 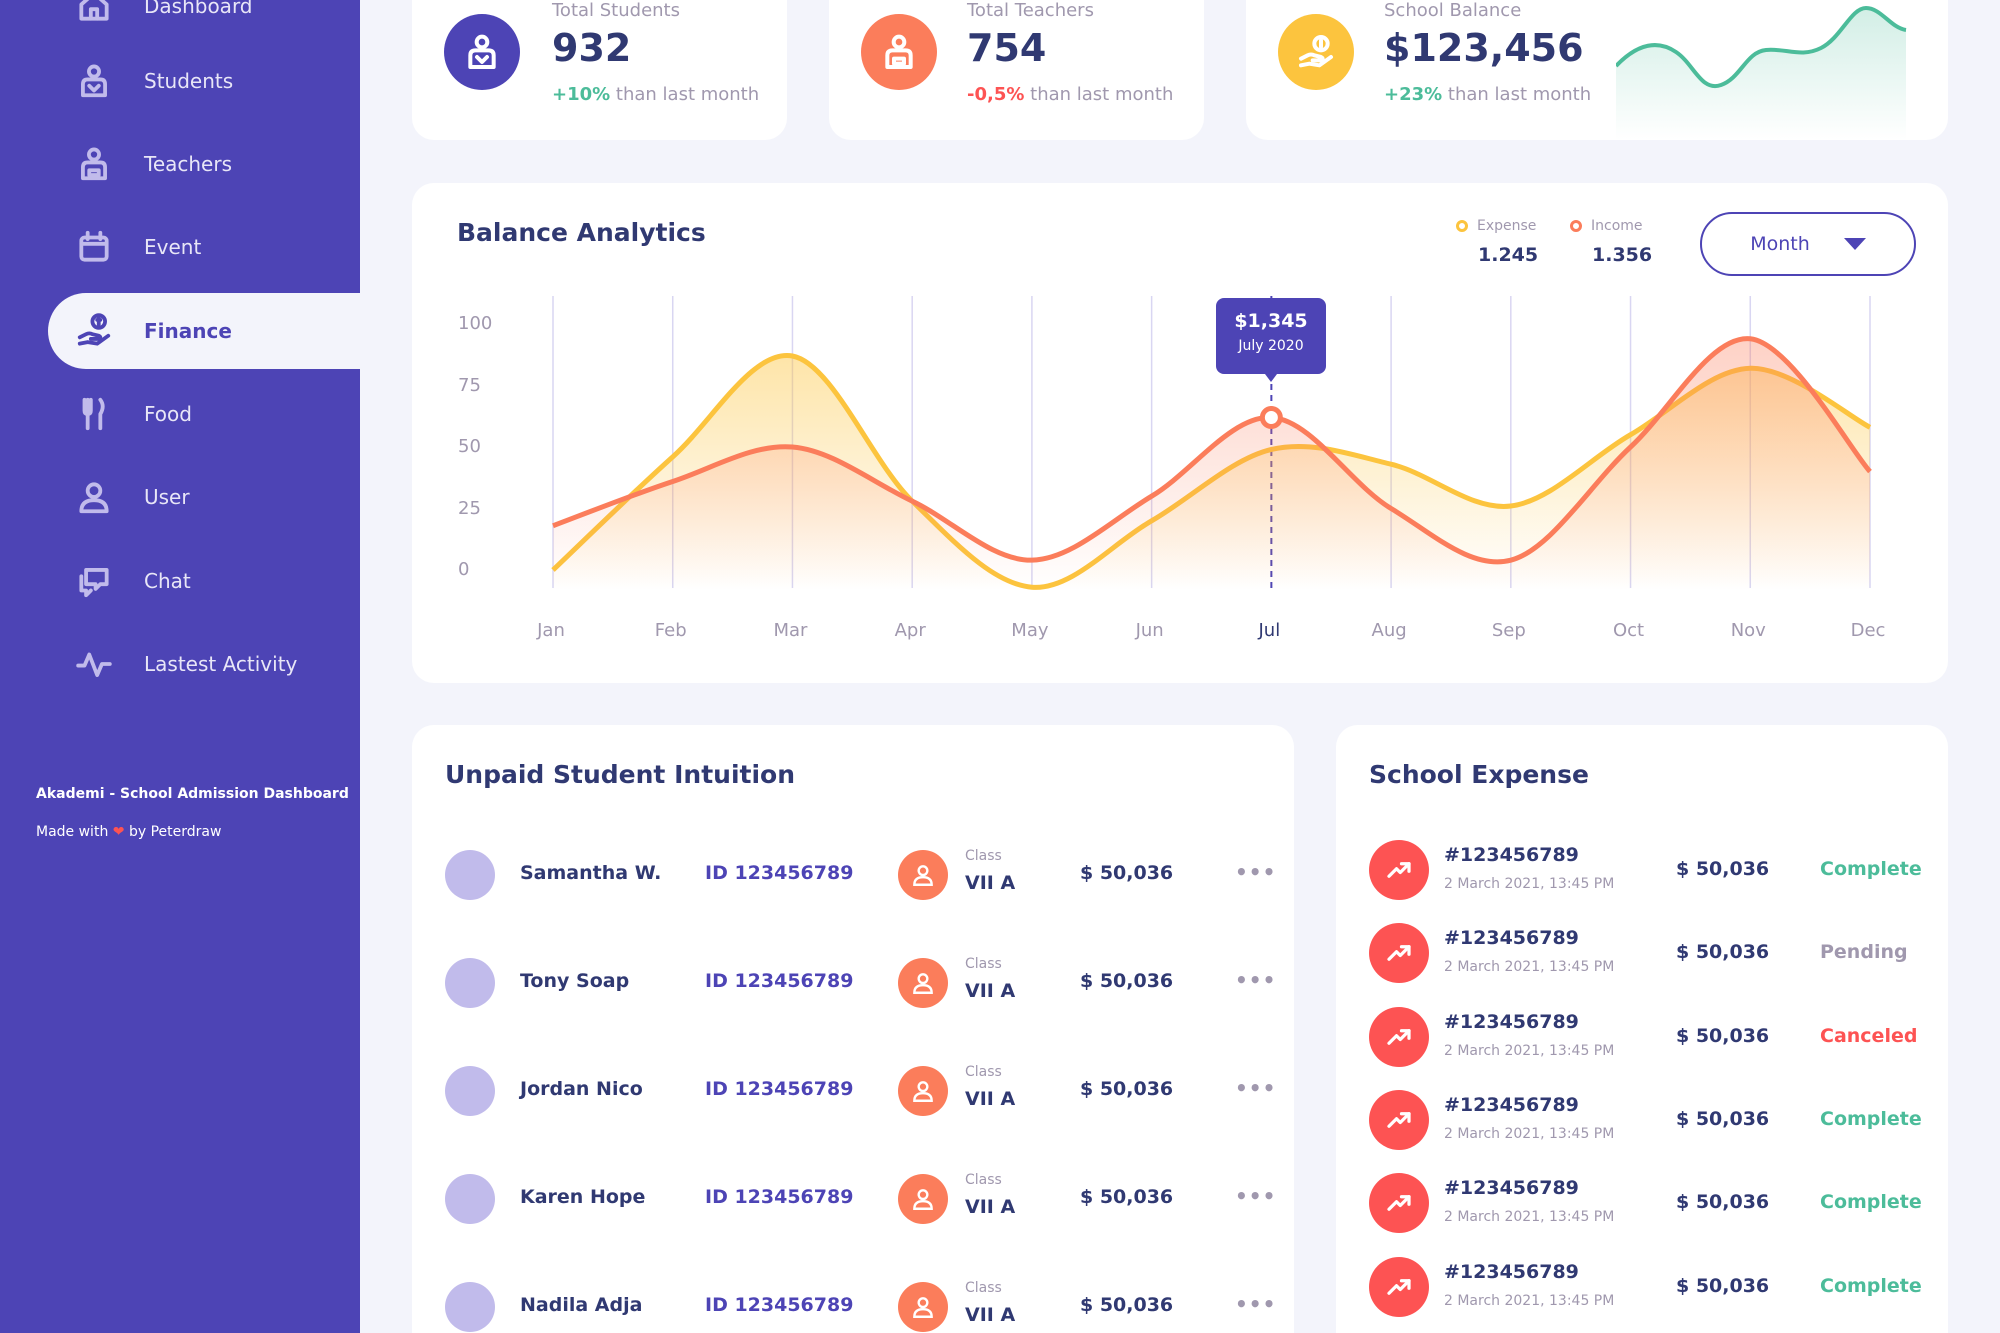 What do you see at coordinates (910, 630) in the screenshot?
I see `x-tick-label: Apr` at bounding box center [910, 630].